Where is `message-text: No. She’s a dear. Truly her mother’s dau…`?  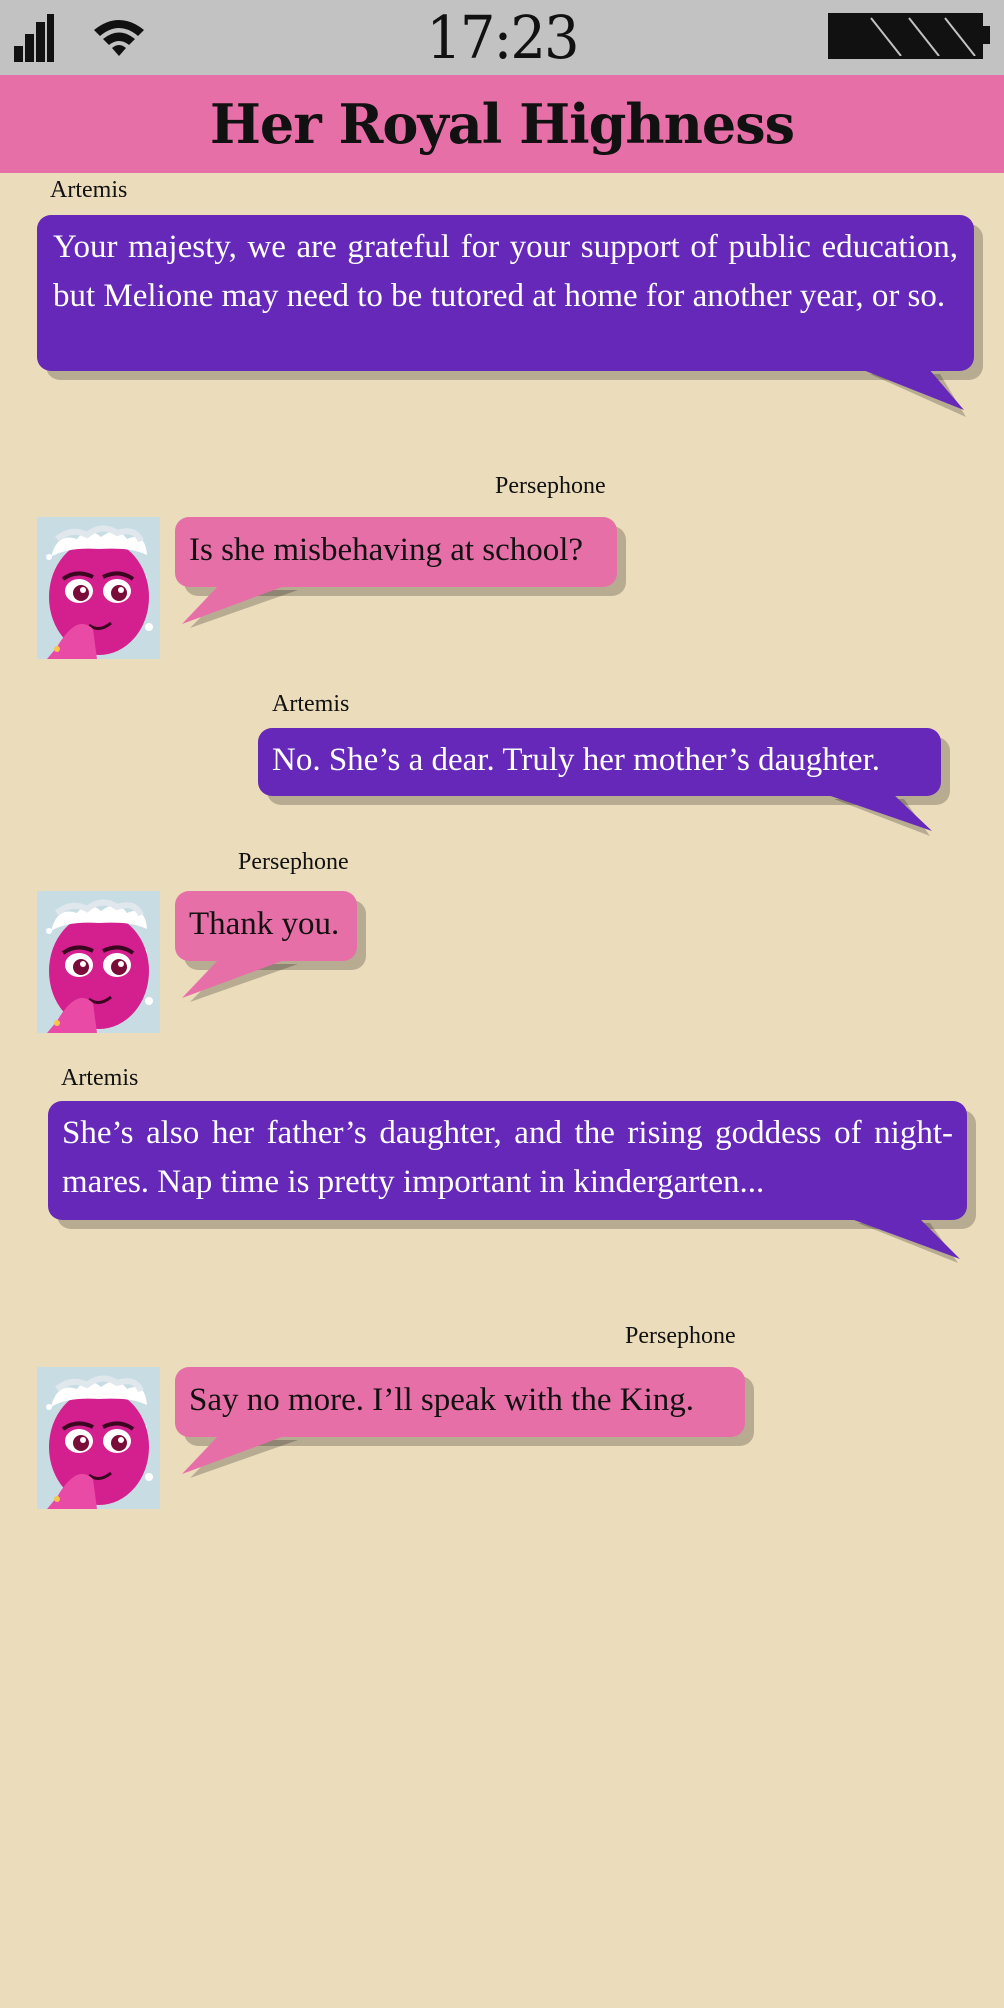
message-text: No. She’s a dear. Truly her mother’s dau… is located at coordinates (576, 760).